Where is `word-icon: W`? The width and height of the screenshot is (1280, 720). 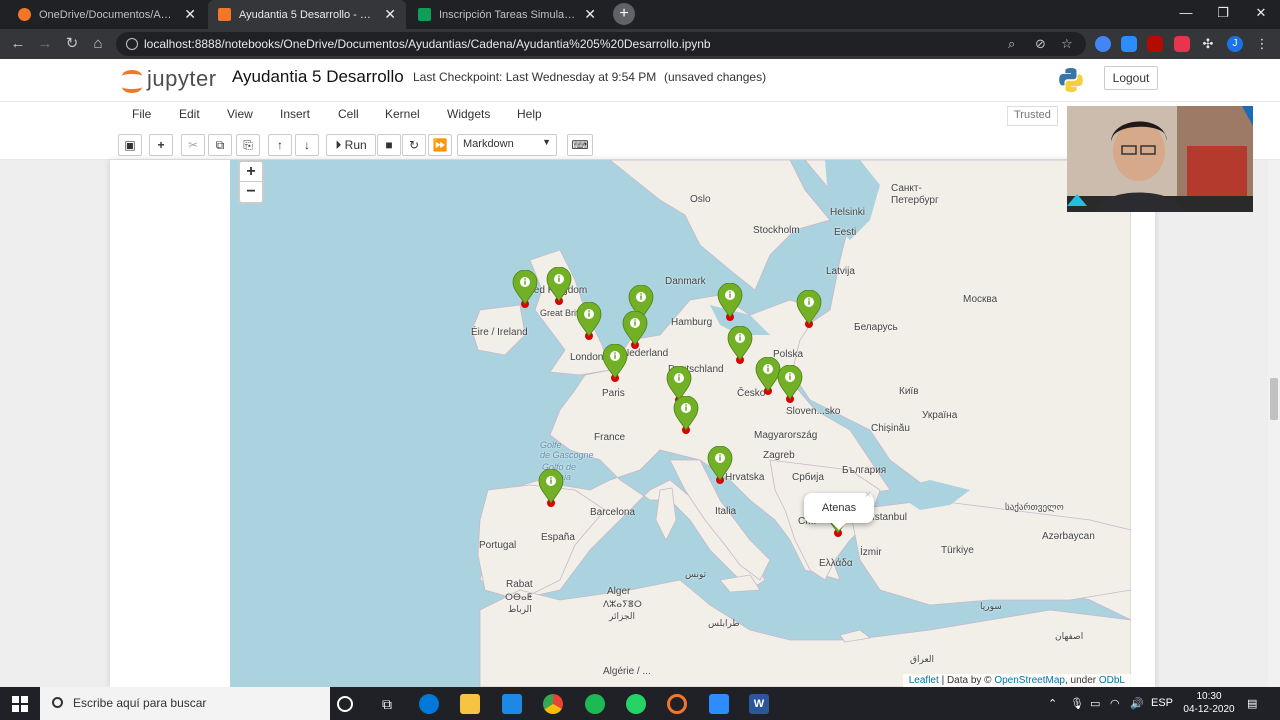
word-icon: W is located at coordinates (759, 704).